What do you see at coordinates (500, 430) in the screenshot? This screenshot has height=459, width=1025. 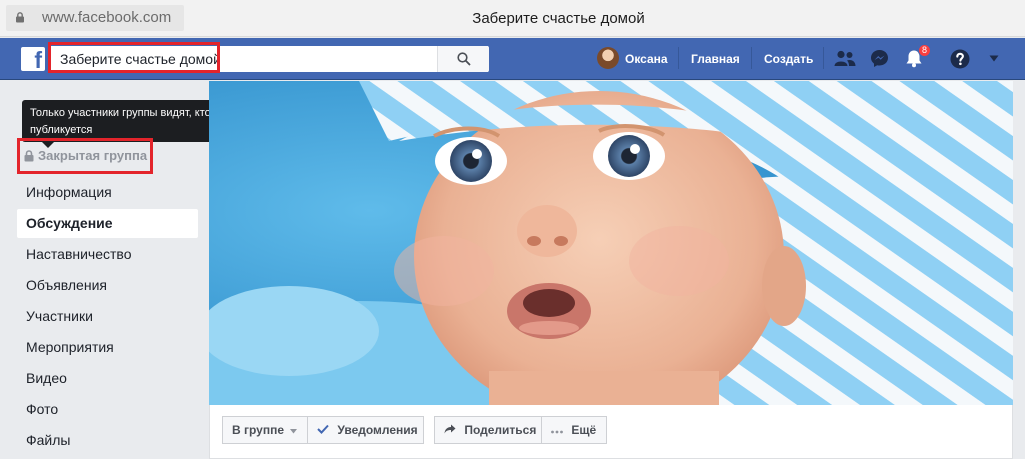 I see `share-label: Поделиться` at bounding box center [500, 430].